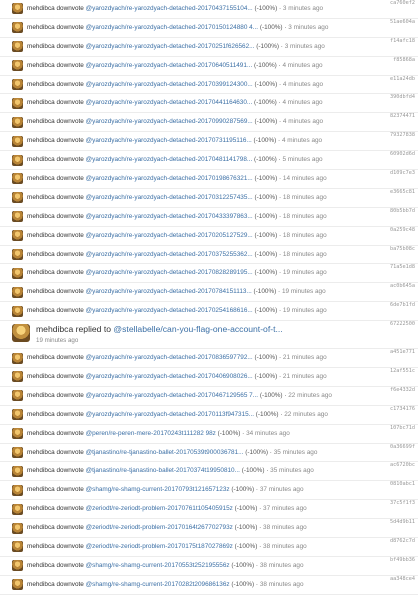 The width and height of the screenshot is (418, 595). Describe the element at coordinates (402, 154) in the screenshot. I see `transaction-hash: 60902d6d` at that location.